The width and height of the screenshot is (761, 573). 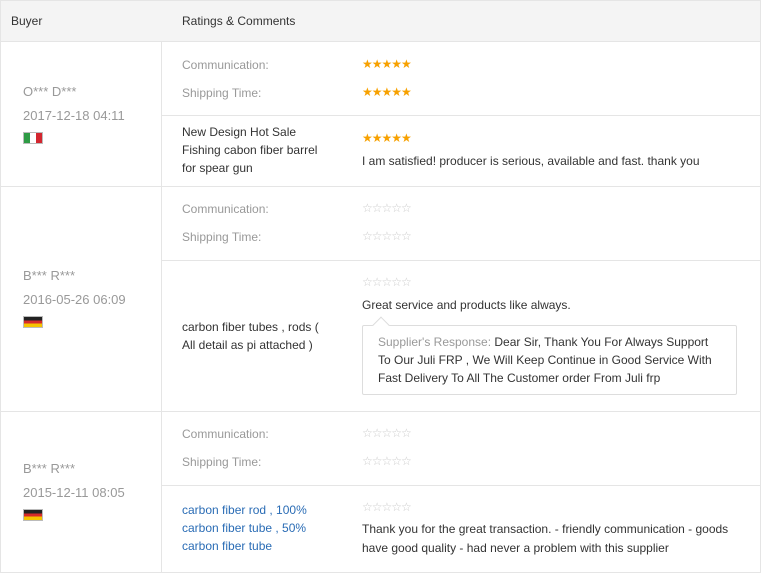 I want to click on product-link: carbon fiber tube, so click(x=257, y=546).